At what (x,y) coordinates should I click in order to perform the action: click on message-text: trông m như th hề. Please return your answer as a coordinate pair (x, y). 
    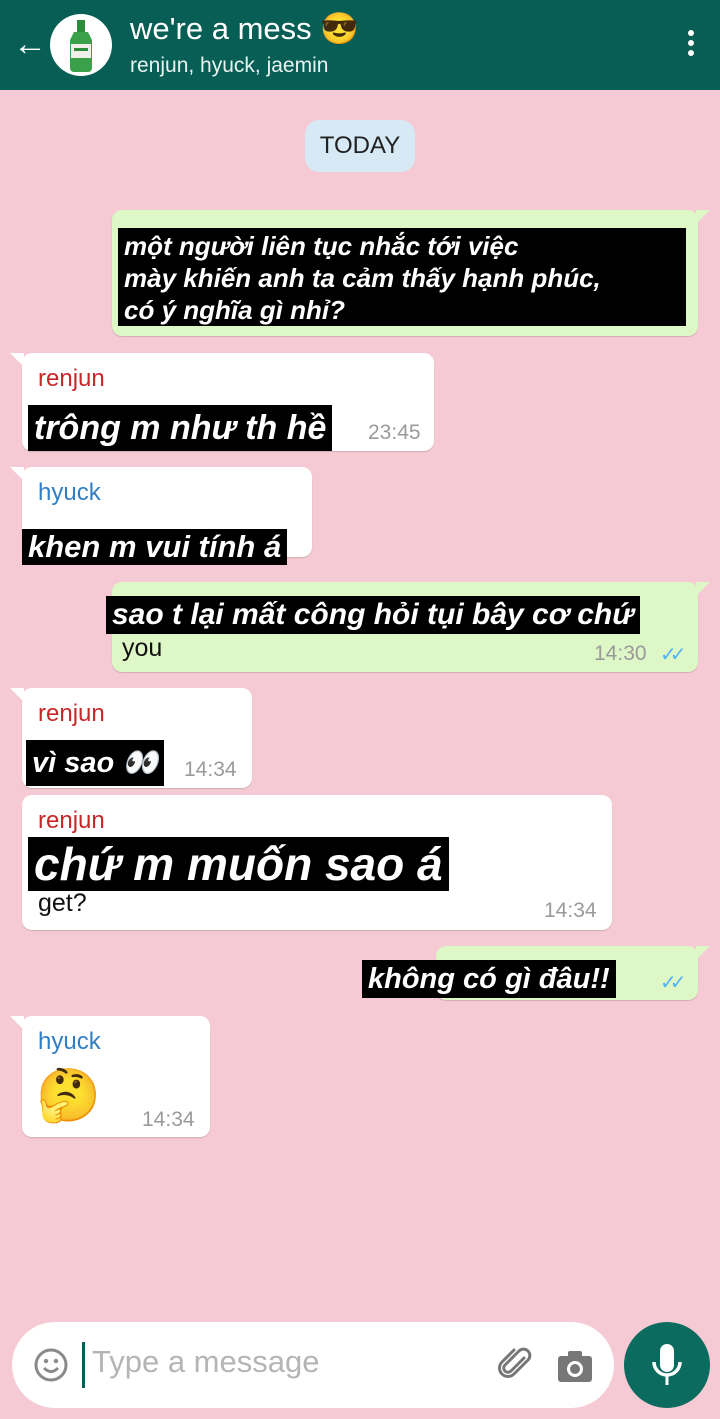
    Looking at the image, I should click on (180, 428).